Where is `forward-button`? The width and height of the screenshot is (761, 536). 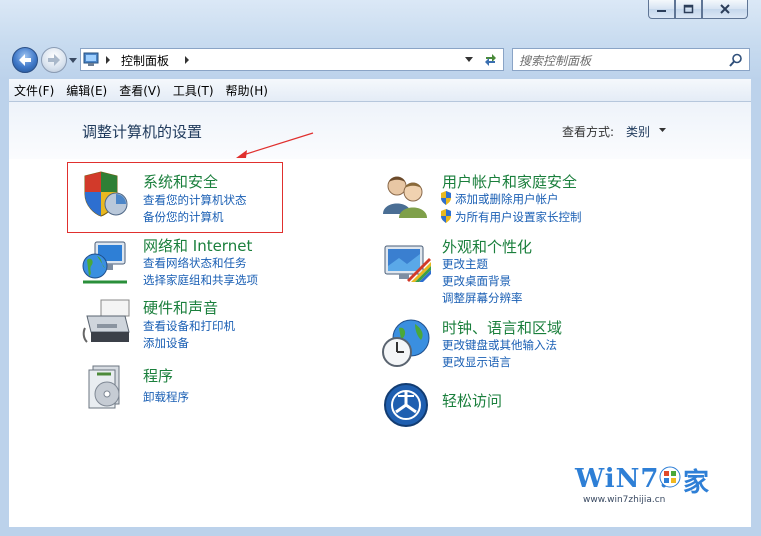 forward-button is located at coordinates (54, 60).